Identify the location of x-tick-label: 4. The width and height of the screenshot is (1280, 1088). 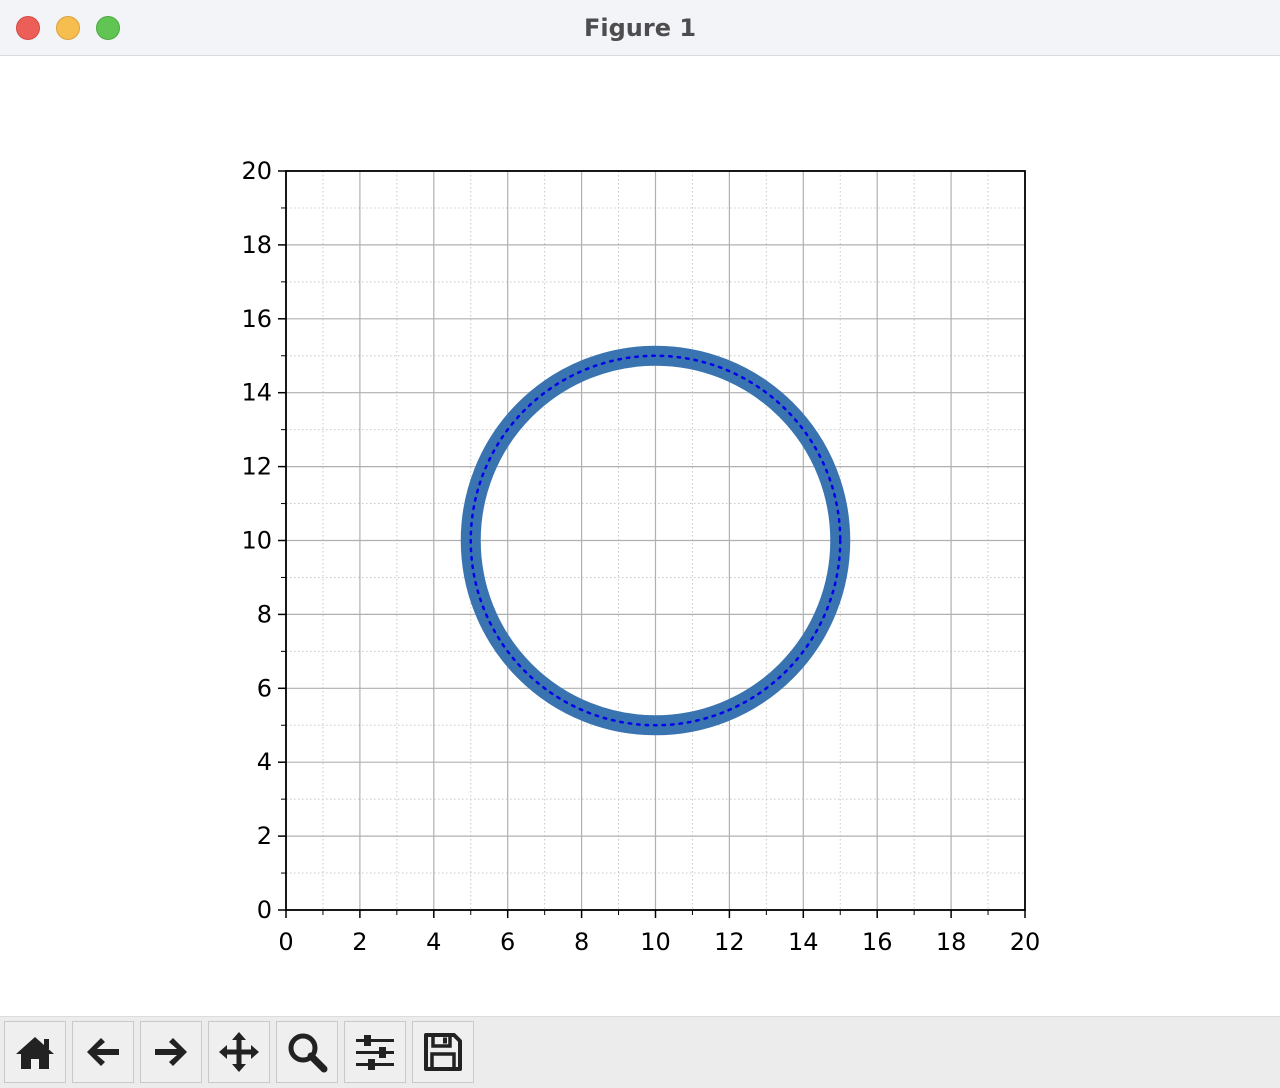
(433, 942).